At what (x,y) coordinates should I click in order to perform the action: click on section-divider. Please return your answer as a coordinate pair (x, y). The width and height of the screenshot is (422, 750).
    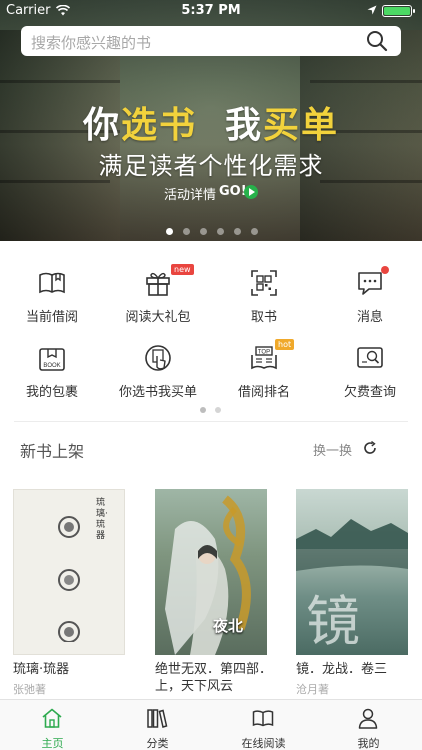
    Looking at the image, I should click on (211, 421).